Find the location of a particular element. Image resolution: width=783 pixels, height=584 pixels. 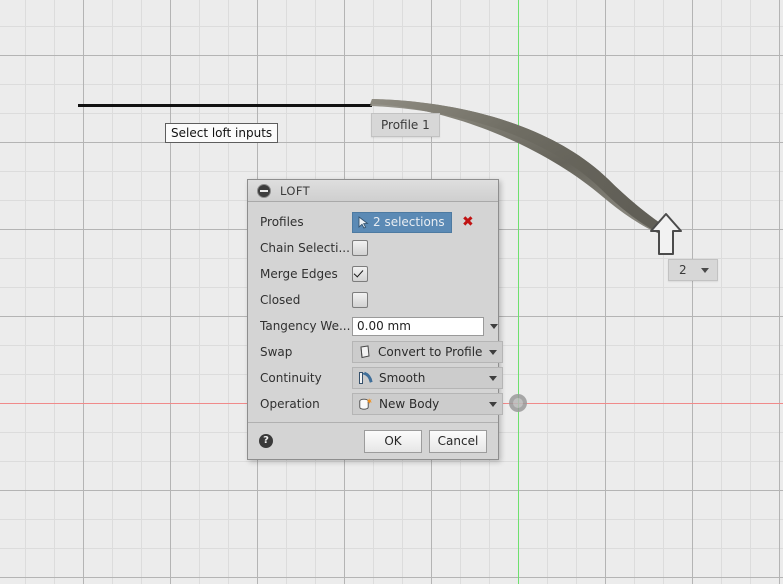

cancel-button: Cancel is located at coordinates (458, 441).